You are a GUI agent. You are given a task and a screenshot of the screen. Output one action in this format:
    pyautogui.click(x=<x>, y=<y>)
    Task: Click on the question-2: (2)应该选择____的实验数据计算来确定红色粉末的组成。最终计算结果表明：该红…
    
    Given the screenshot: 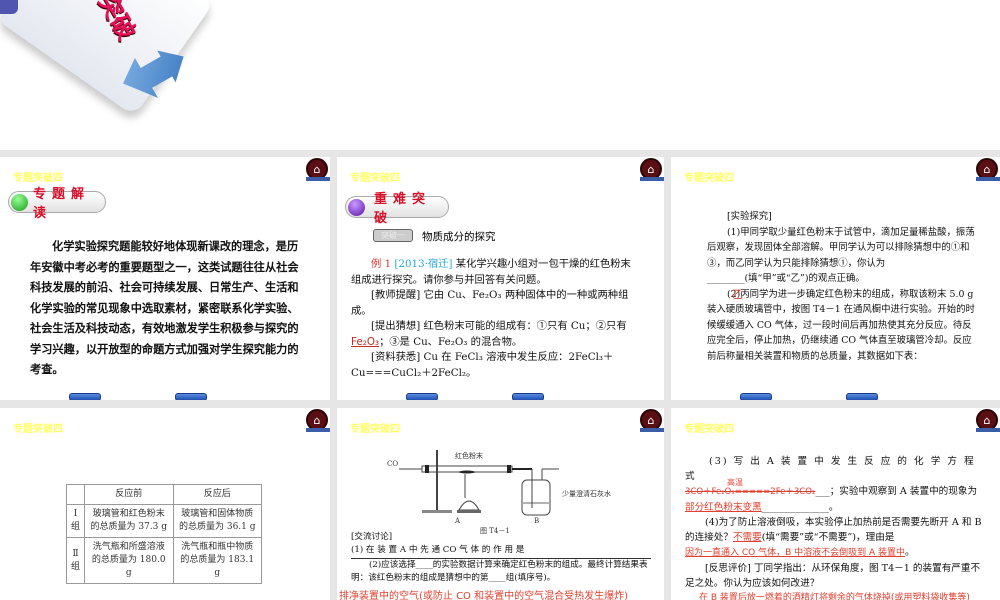 What is the action you would take?
    pyautogui.click(x=499, y=571)
    